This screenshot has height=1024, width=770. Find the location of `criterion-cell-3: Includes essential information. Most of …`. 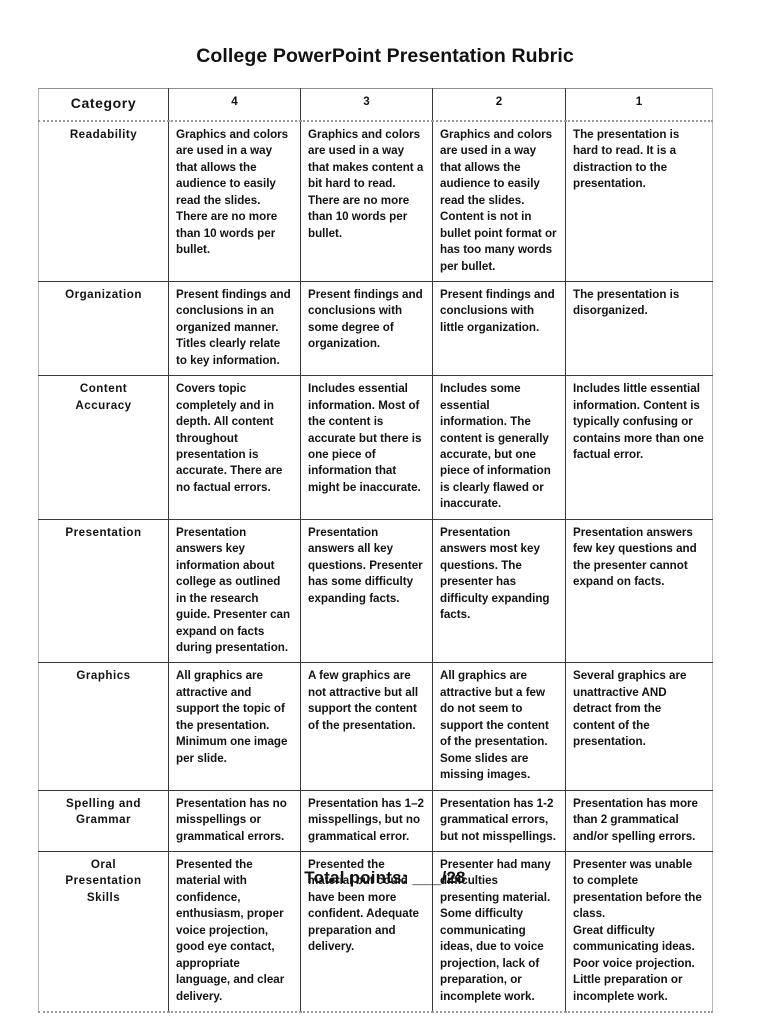

criterion-cell-3: Includes essential information. Most of … is located at coordinates (366, 447).